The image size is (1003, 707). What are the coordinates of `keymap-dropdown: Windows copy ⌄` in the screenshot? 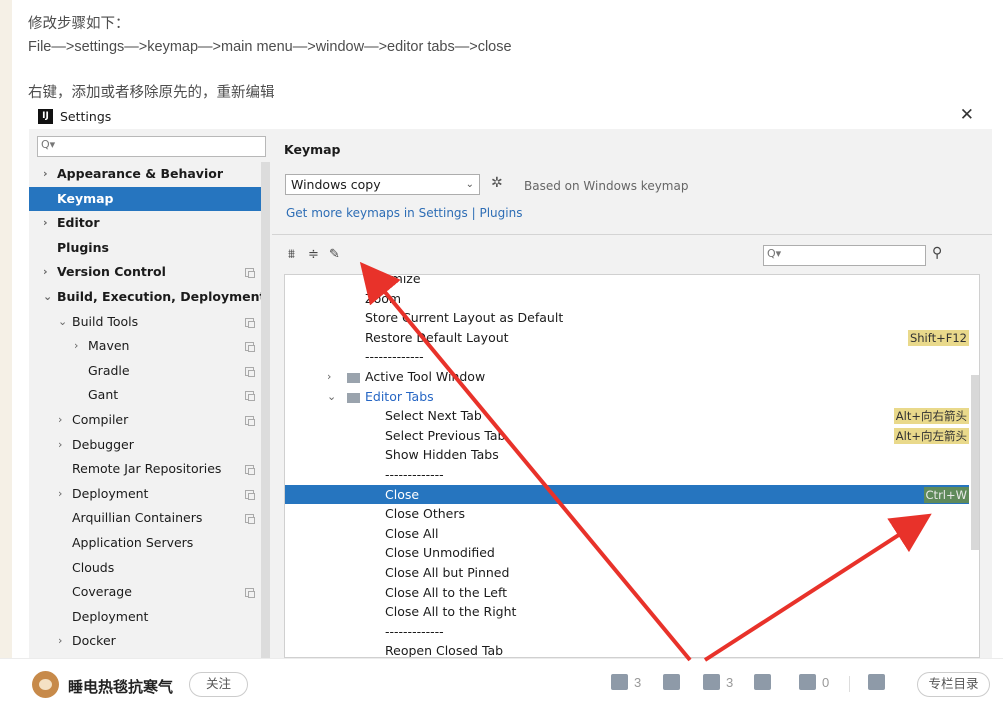 It's located at (382, 184).